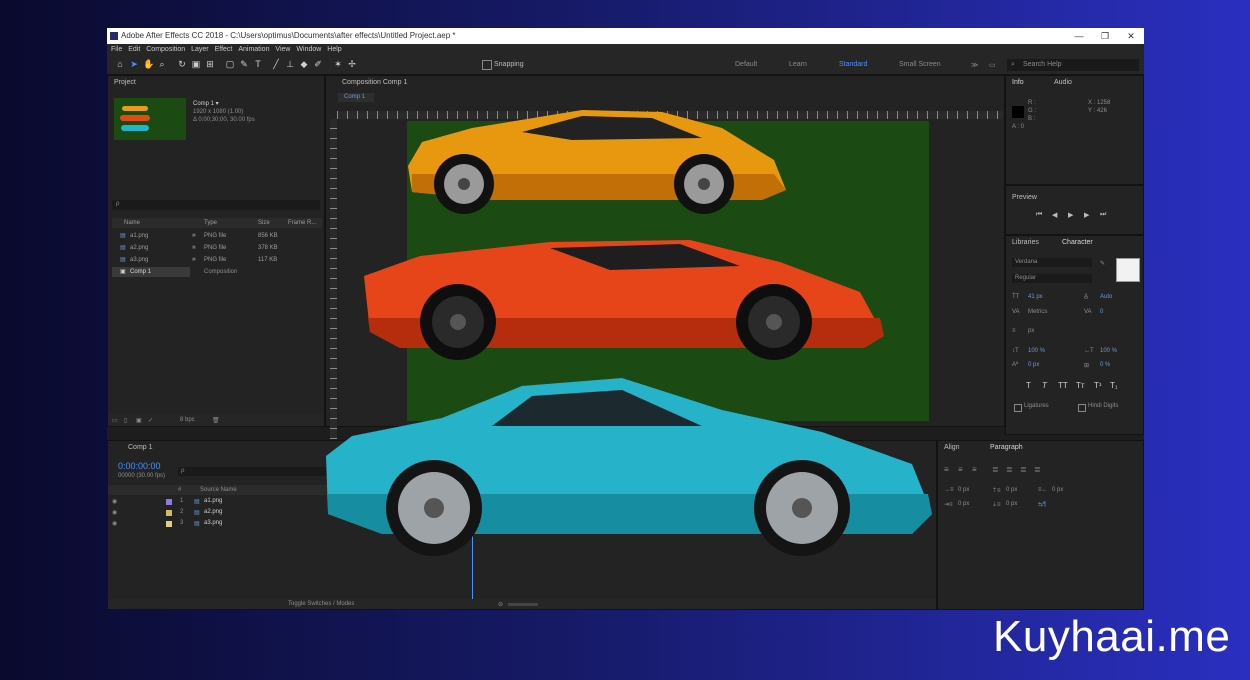  Describe the element at coordinates (338, 64) in the screenshot. I see `puppet-tool-icon: ✶` at that location.